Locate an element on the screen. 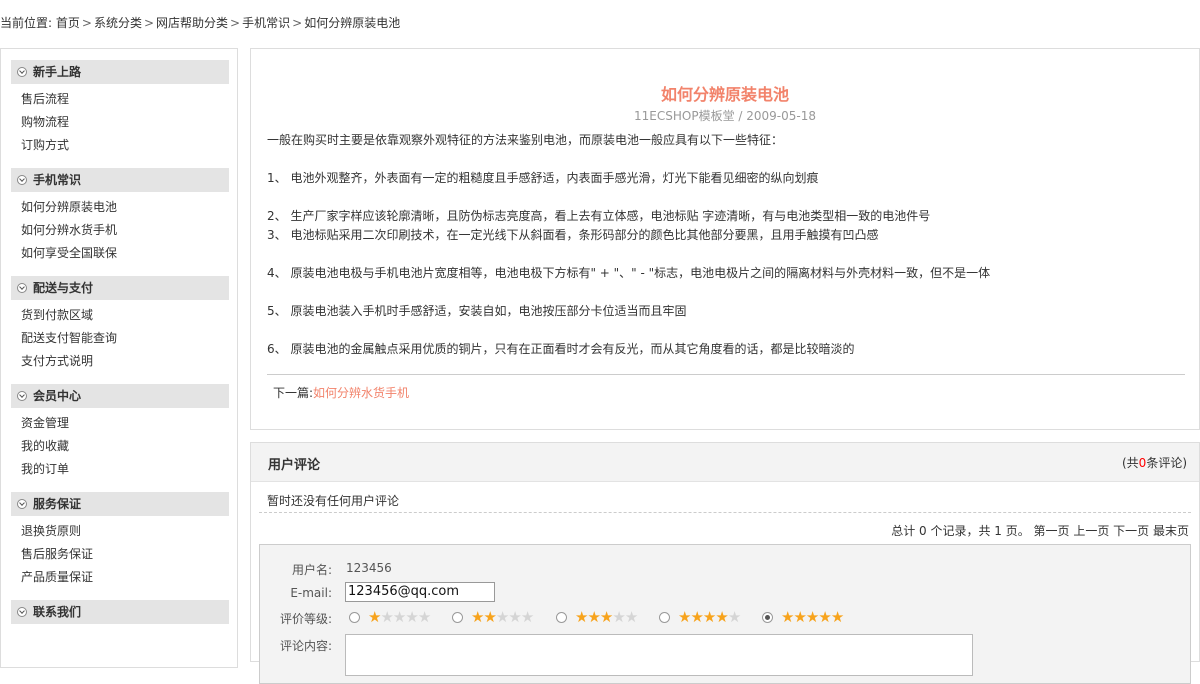 This screenshot has height=684, width=1200. sidebar-group-contact: 联系我们 is located at coordinates (120, 612).